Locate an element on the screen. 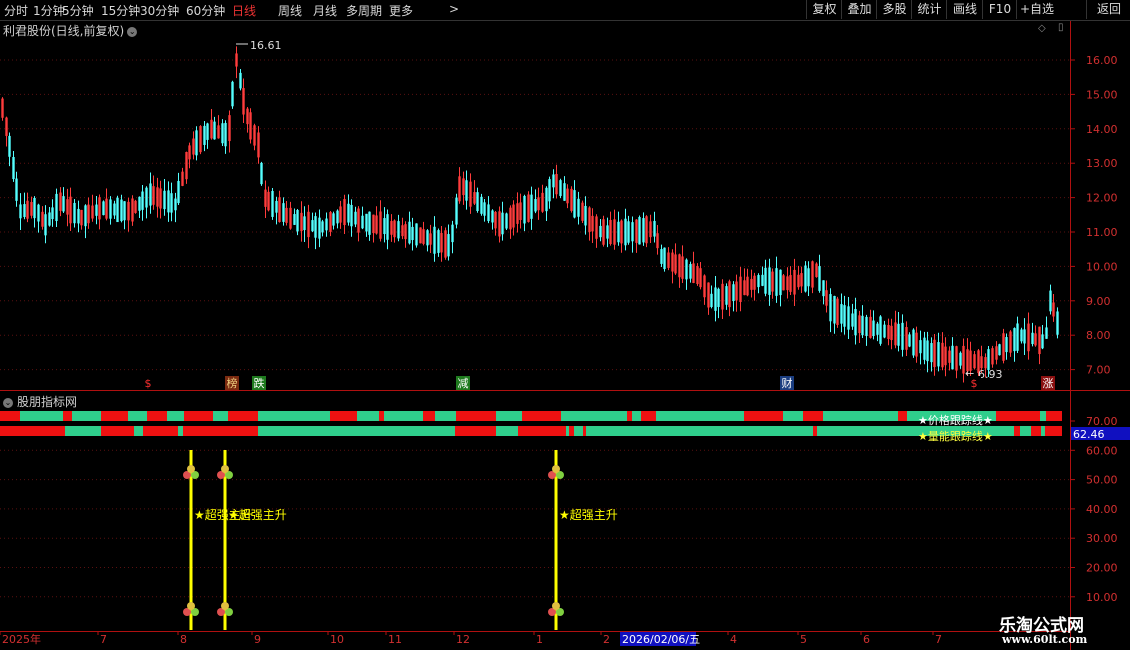 The height and width of the screenshot is (650, 1130). diamond-icon: ◇ is located at coordinates (1042, 28).